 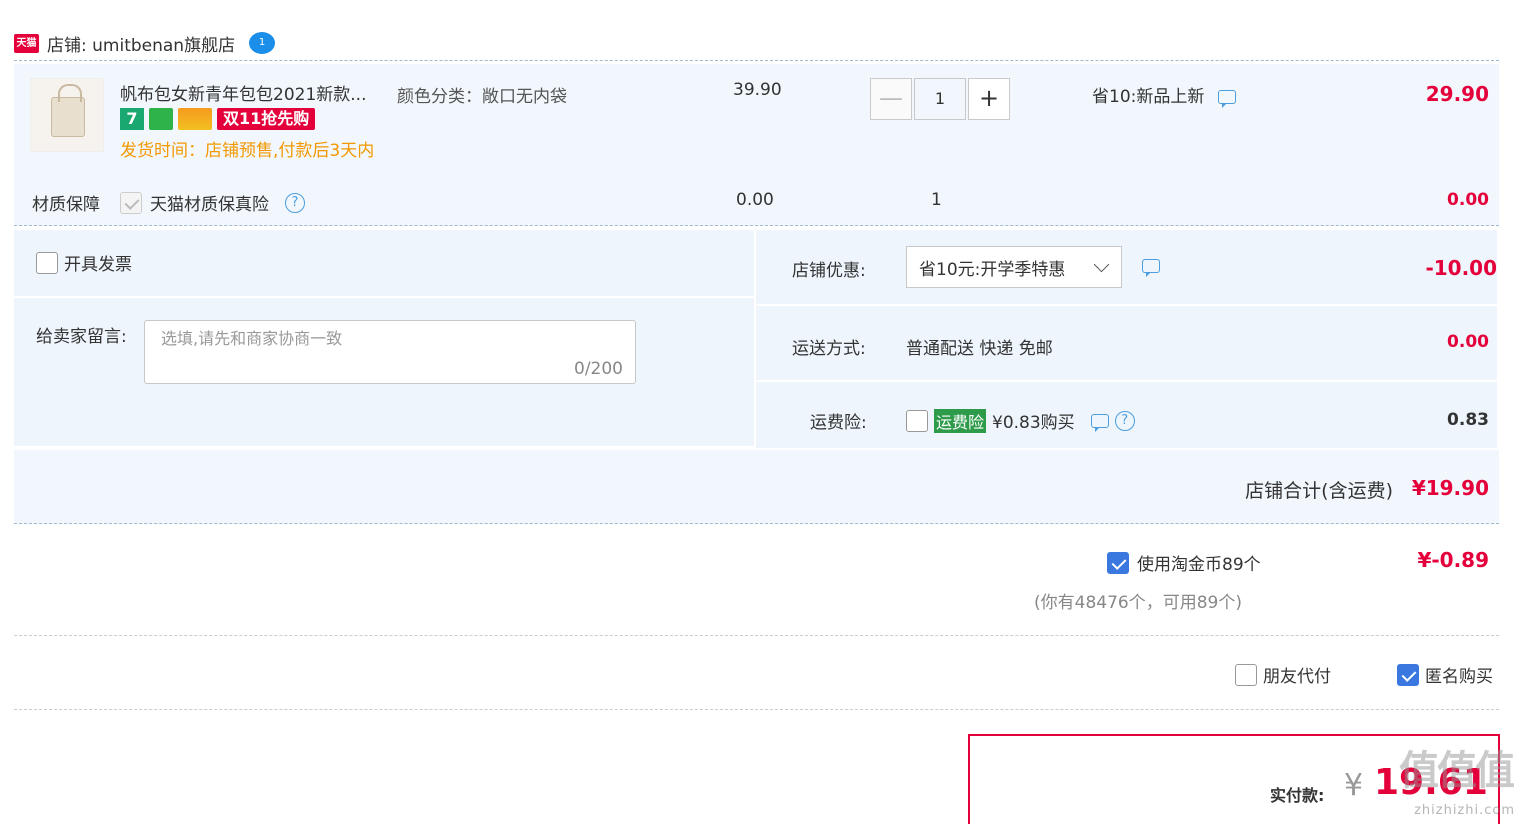 What do you see at coordinates (1468, 200) in the screenshot?
I see `insurance-subtotal: 0.00` at bounding box center [1468, 200].